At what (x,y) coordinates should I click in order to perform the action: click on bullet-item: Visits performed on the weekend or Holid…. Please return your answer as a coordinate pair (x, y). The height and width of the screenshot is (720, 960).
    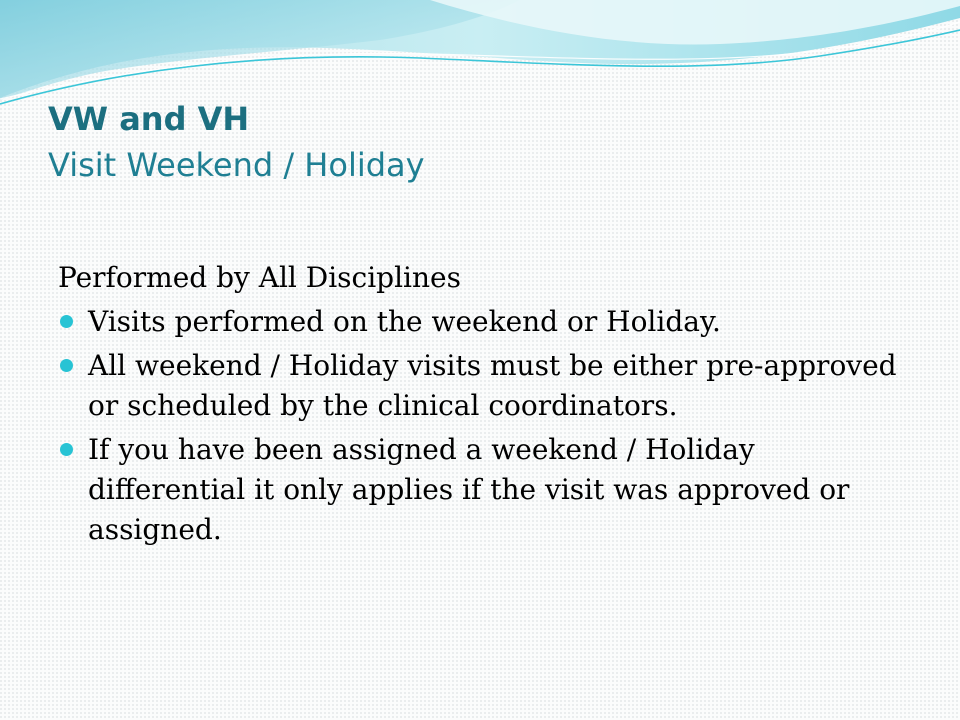
    Looking at the image, I should click on (483, 322).